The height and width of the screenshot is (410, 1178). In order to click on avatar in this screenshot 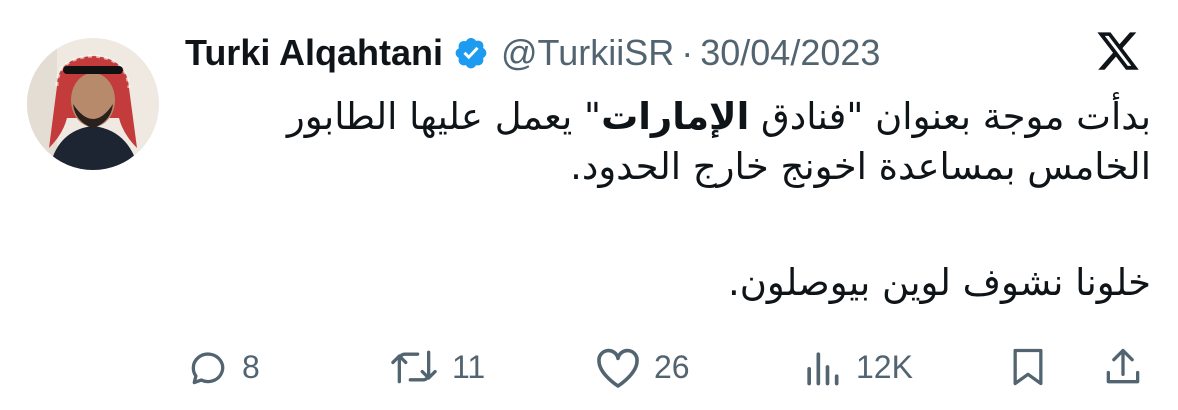, I will do `click(93, 104)`.